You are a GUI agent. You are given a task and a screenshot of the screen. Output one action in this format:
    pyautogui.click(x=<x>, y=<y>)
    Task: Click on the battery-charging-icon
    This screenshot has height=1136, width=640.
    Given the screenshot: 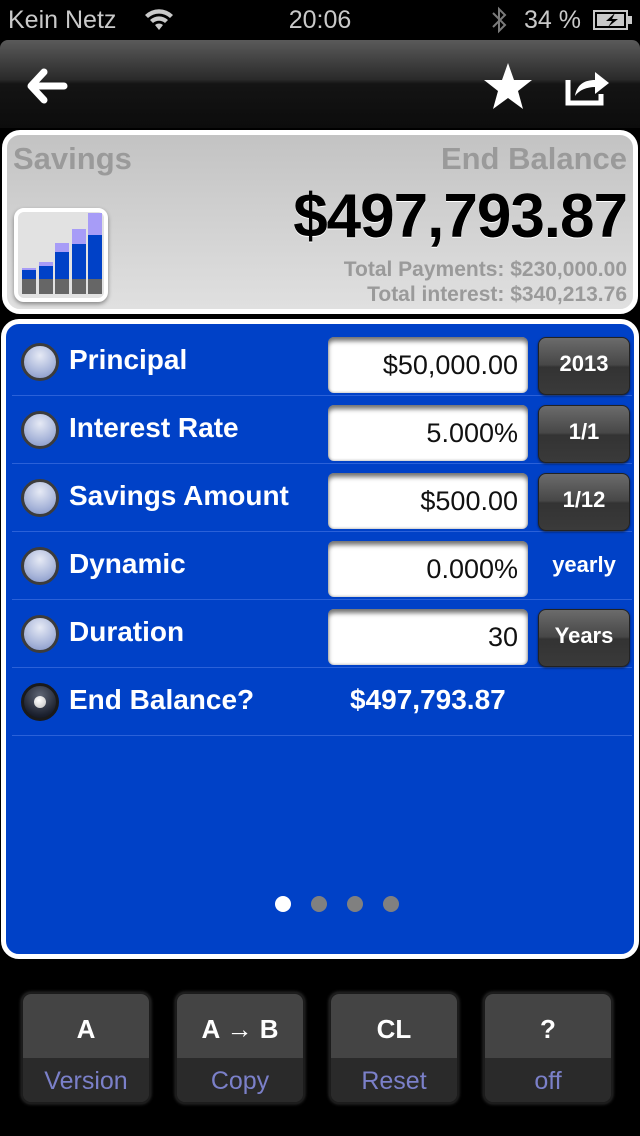 What is the action you would take?
    pyautogui.click(x=612, y=20)
    